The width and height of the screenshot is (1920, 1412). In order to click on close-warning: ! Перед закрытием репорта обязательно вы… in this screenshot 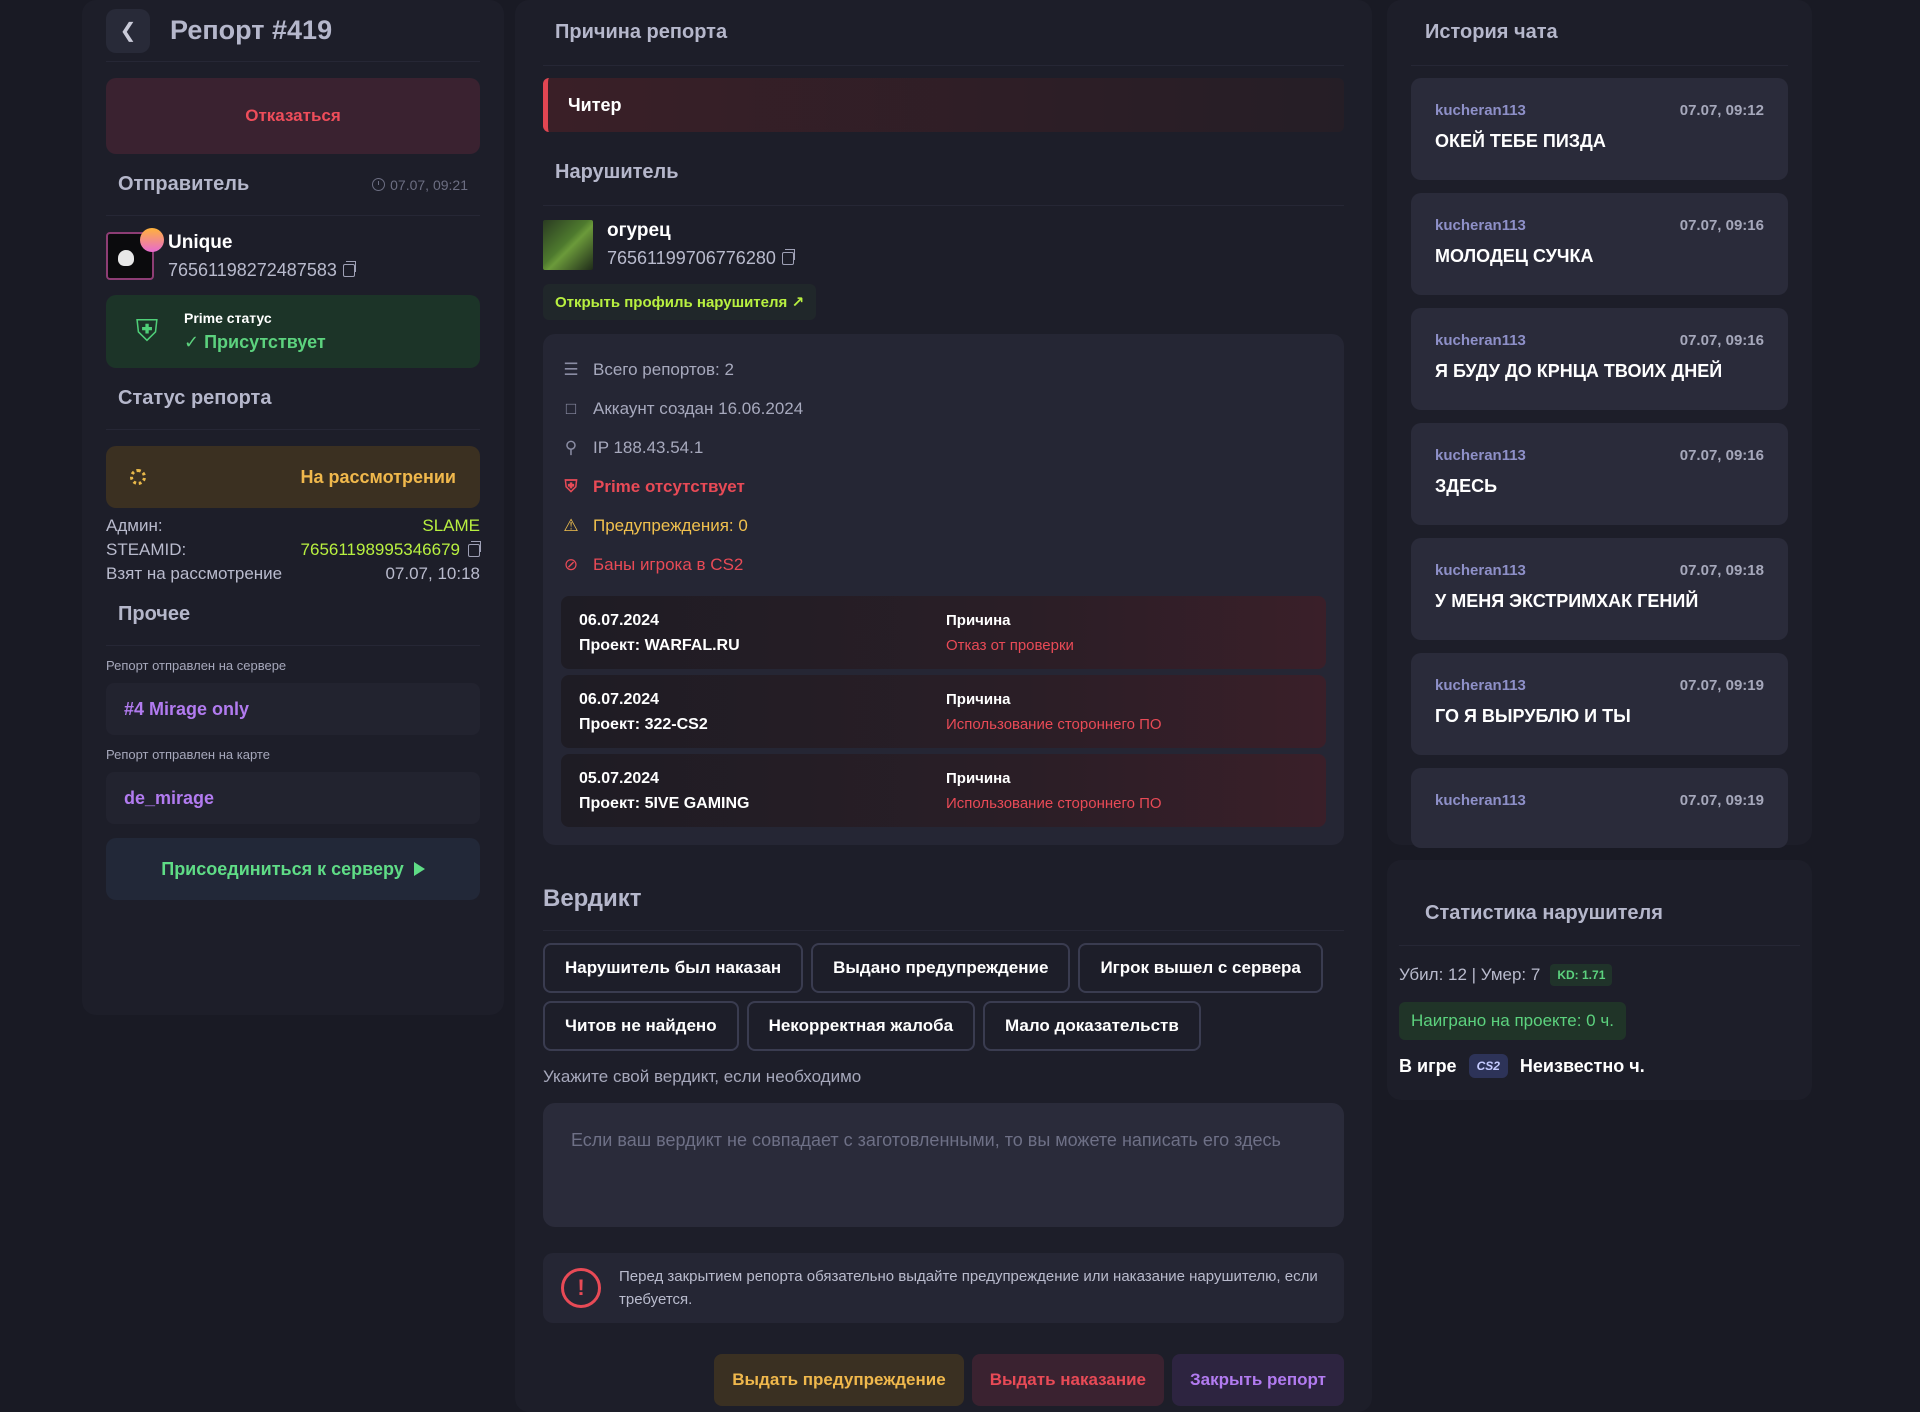, I will do `click(943, 1288)`.